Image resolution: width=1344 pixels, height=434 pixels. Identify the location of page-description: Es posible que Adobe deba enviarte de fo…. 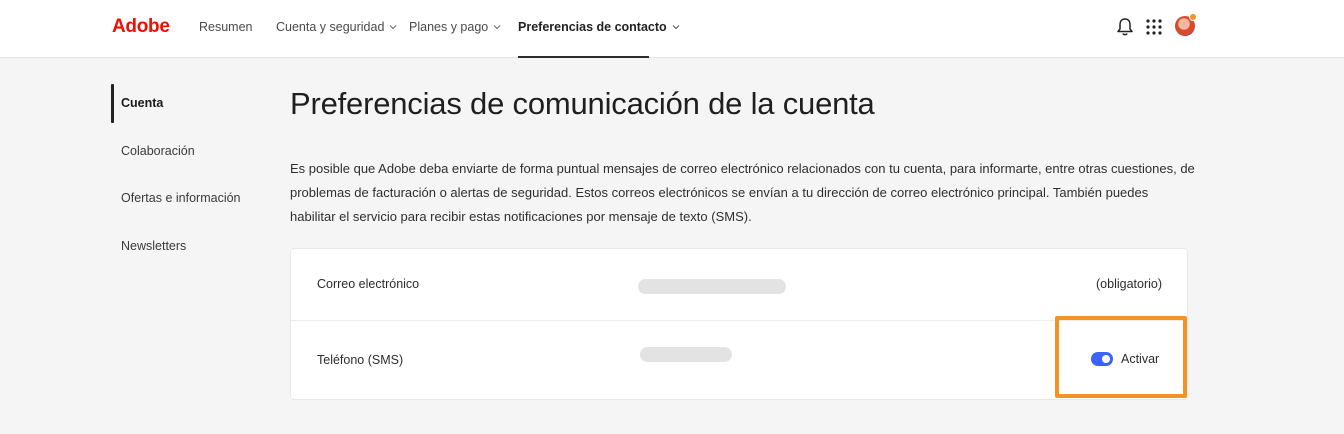
(742, 192).